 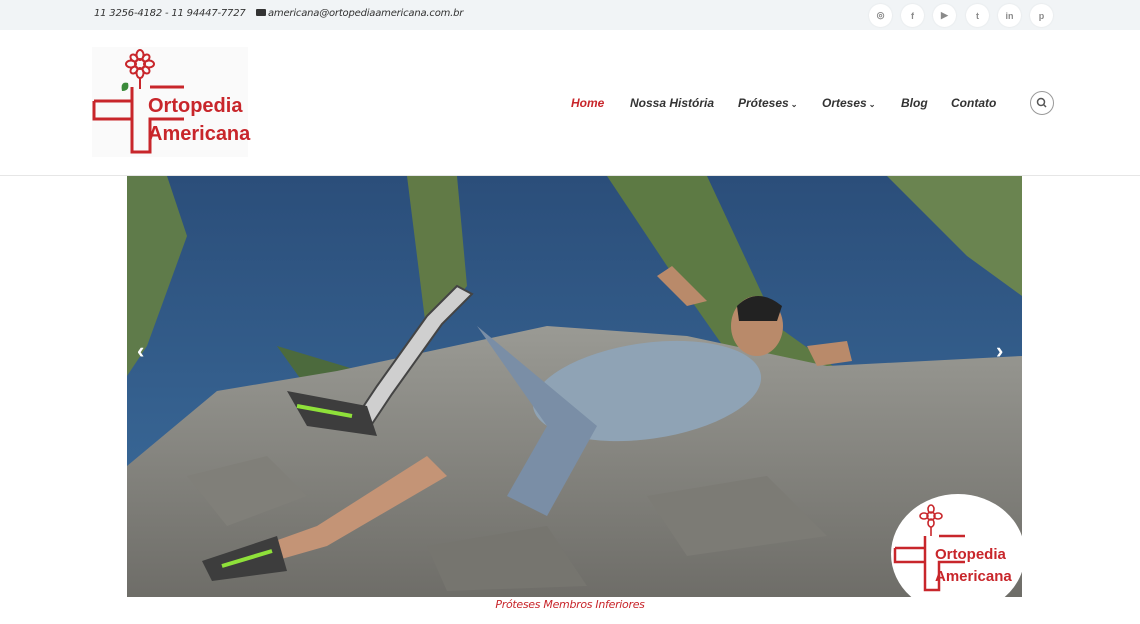 What do you see at coordinates (763, 103) in the screenshot?
I see `nav-proteses-label: Próteses` at bounding box center [763, 103].